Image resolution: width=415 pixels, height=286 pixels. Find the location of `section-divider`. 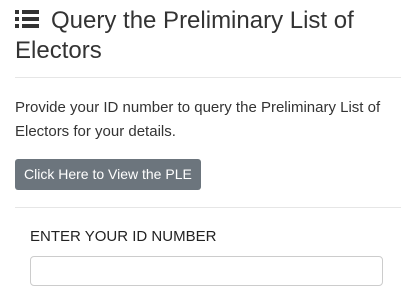

section-divider is located at coordinates (208, 207).